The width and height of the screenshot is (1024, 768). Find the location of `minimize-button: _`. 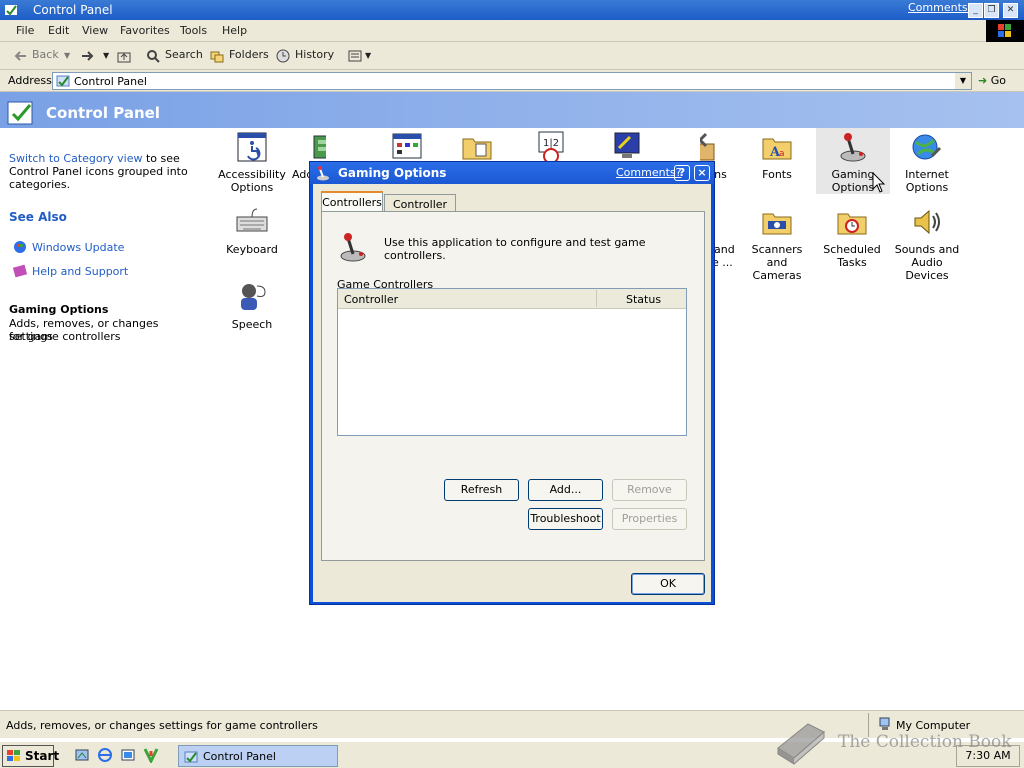

minimize-button: _ is located at coordinates (975, 10).